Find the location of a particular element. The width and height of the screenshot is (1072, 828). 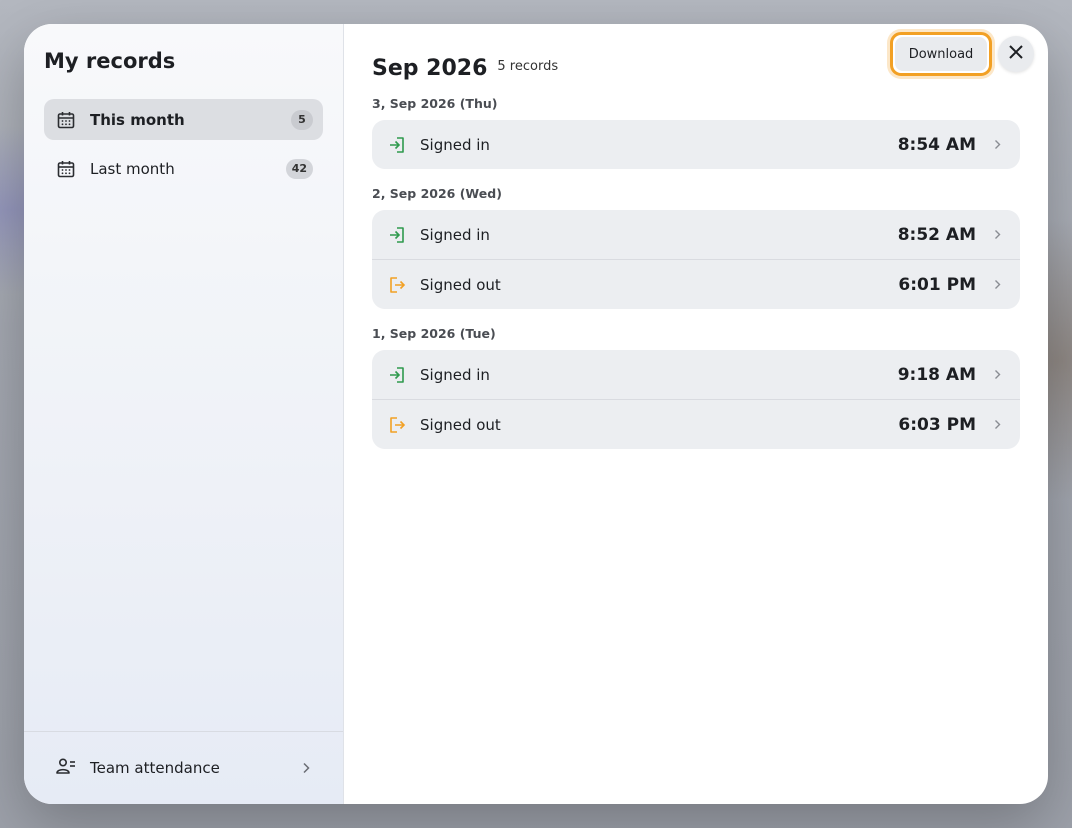

download-button-label: Download is located at coordinates (941, 54).